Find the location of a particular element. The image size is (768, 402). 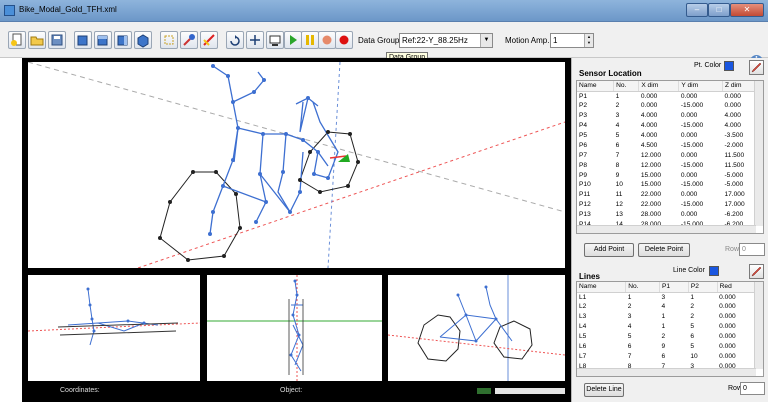

lines-column-header: P2 is located at coordinates (703, 287).